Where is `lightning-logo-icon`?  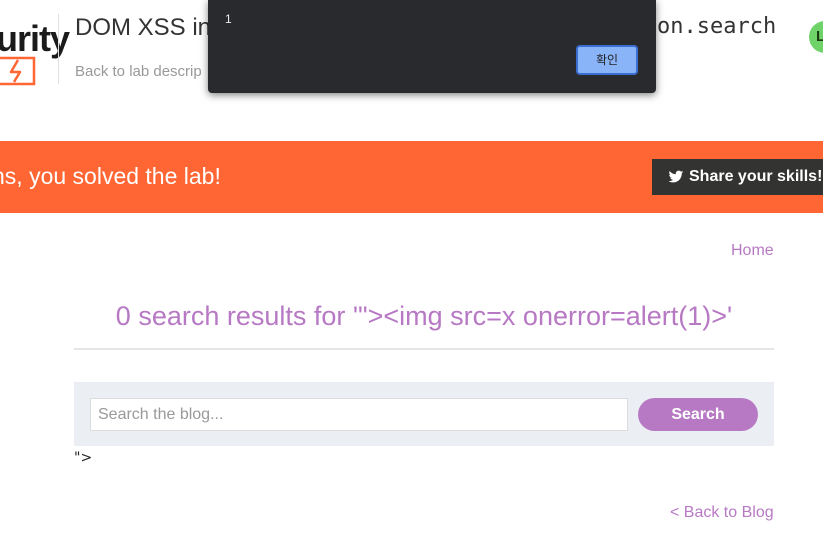 lightning-logo-icon is located at coordinates (18, 71).